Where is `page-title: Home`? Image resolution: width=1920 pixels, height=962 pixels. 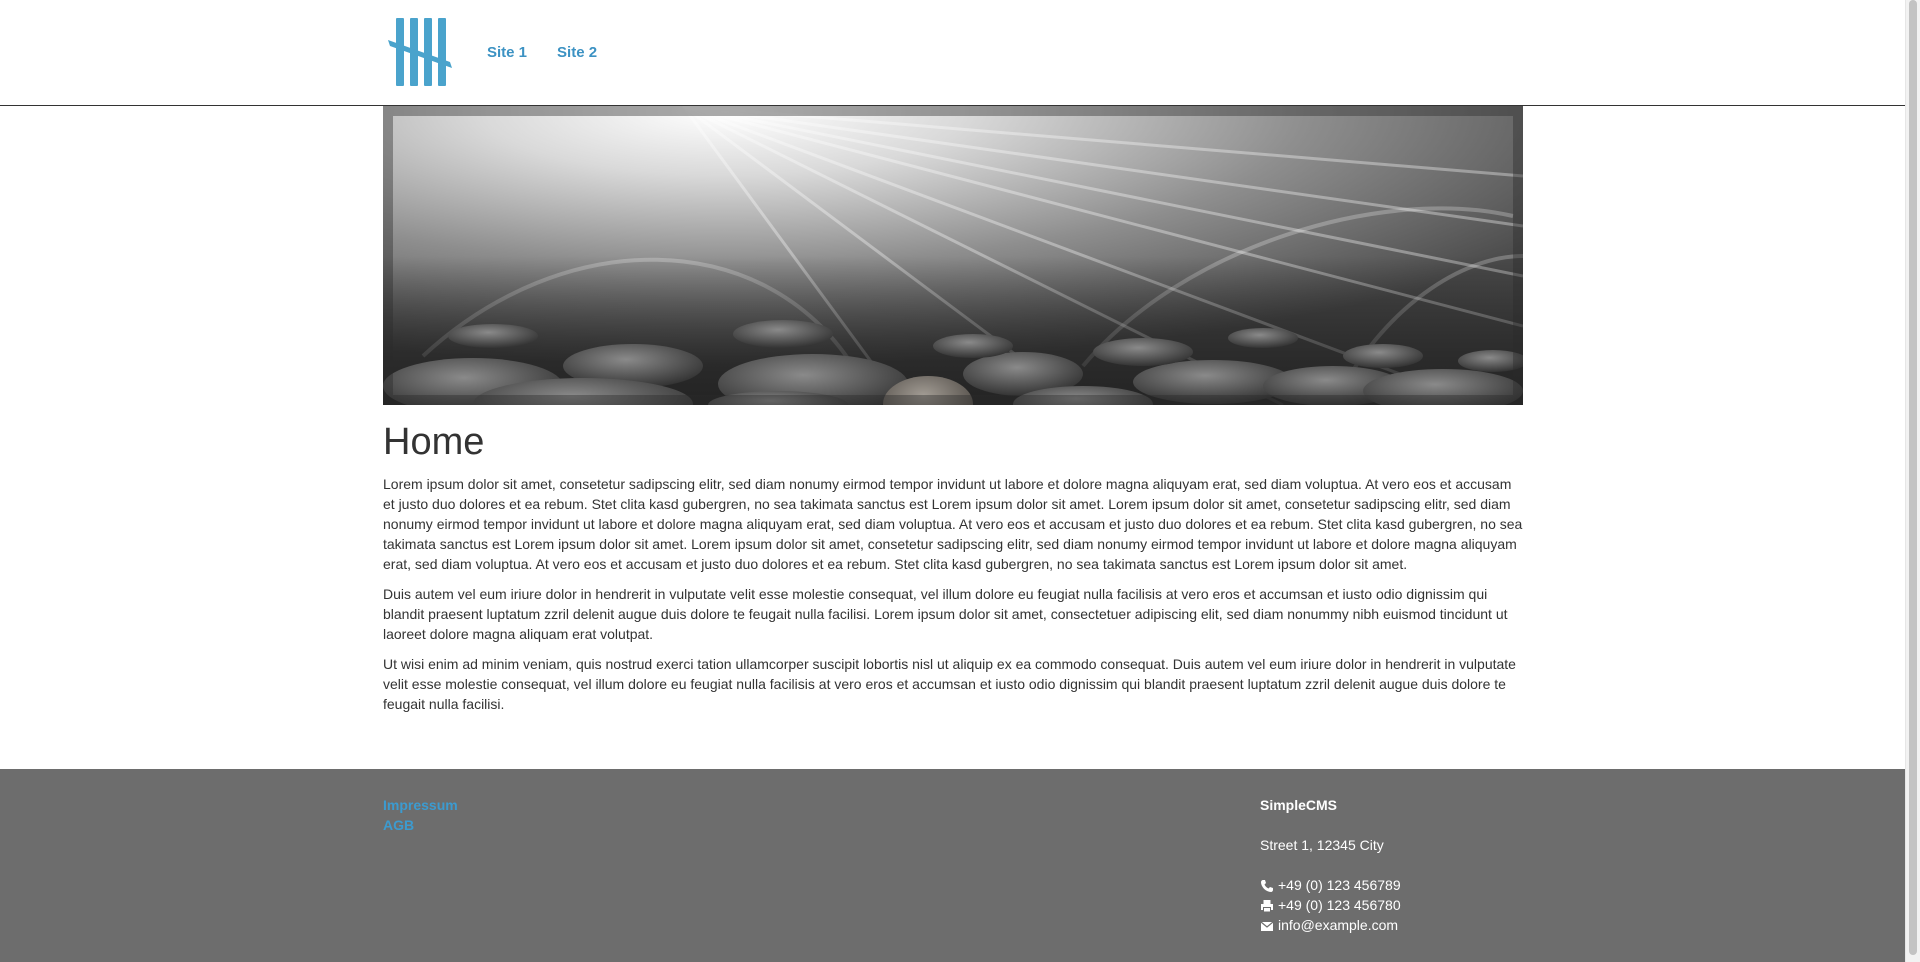 page-title: Home is located at coordinates (434, 442).